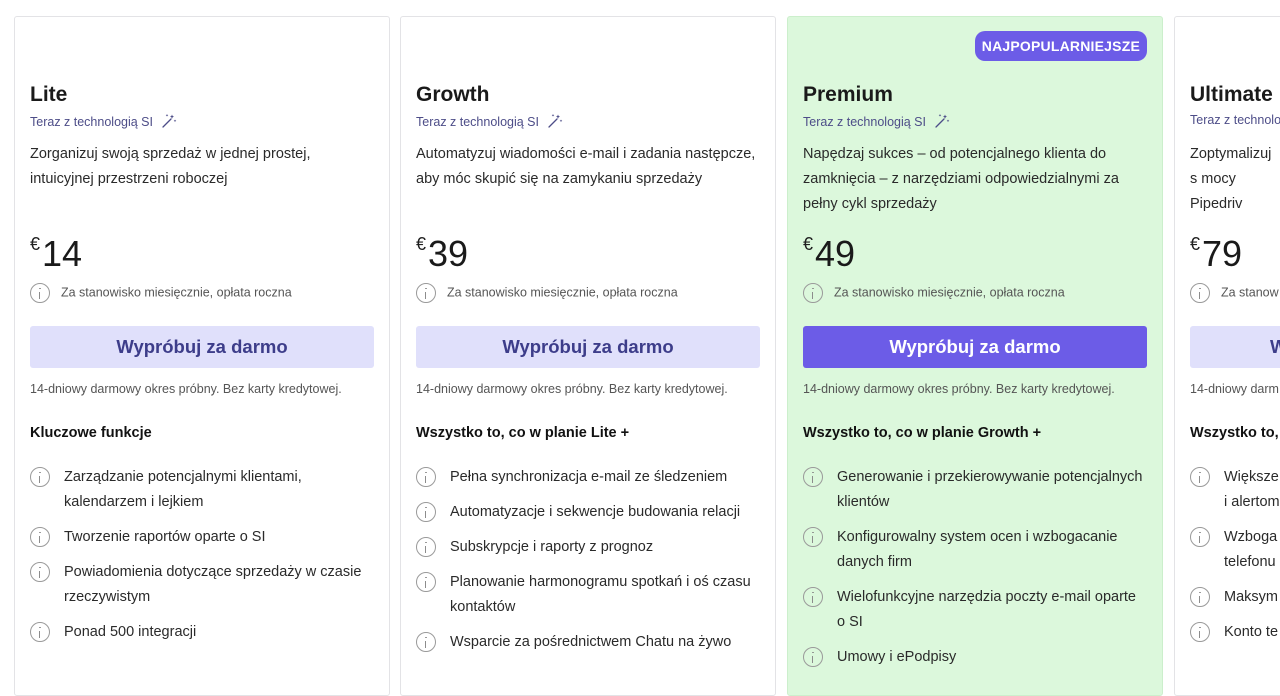  I want to click on price-amount: 14, so click(62, 253).